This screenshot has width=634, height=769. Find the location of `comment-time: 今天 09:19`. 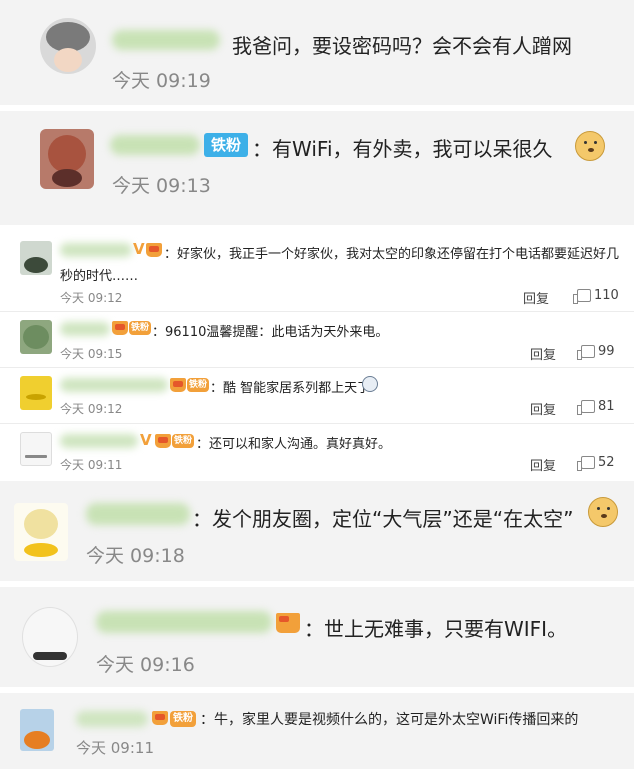

comment-time: 今天 09:19 is located at coordinates (161, 81).